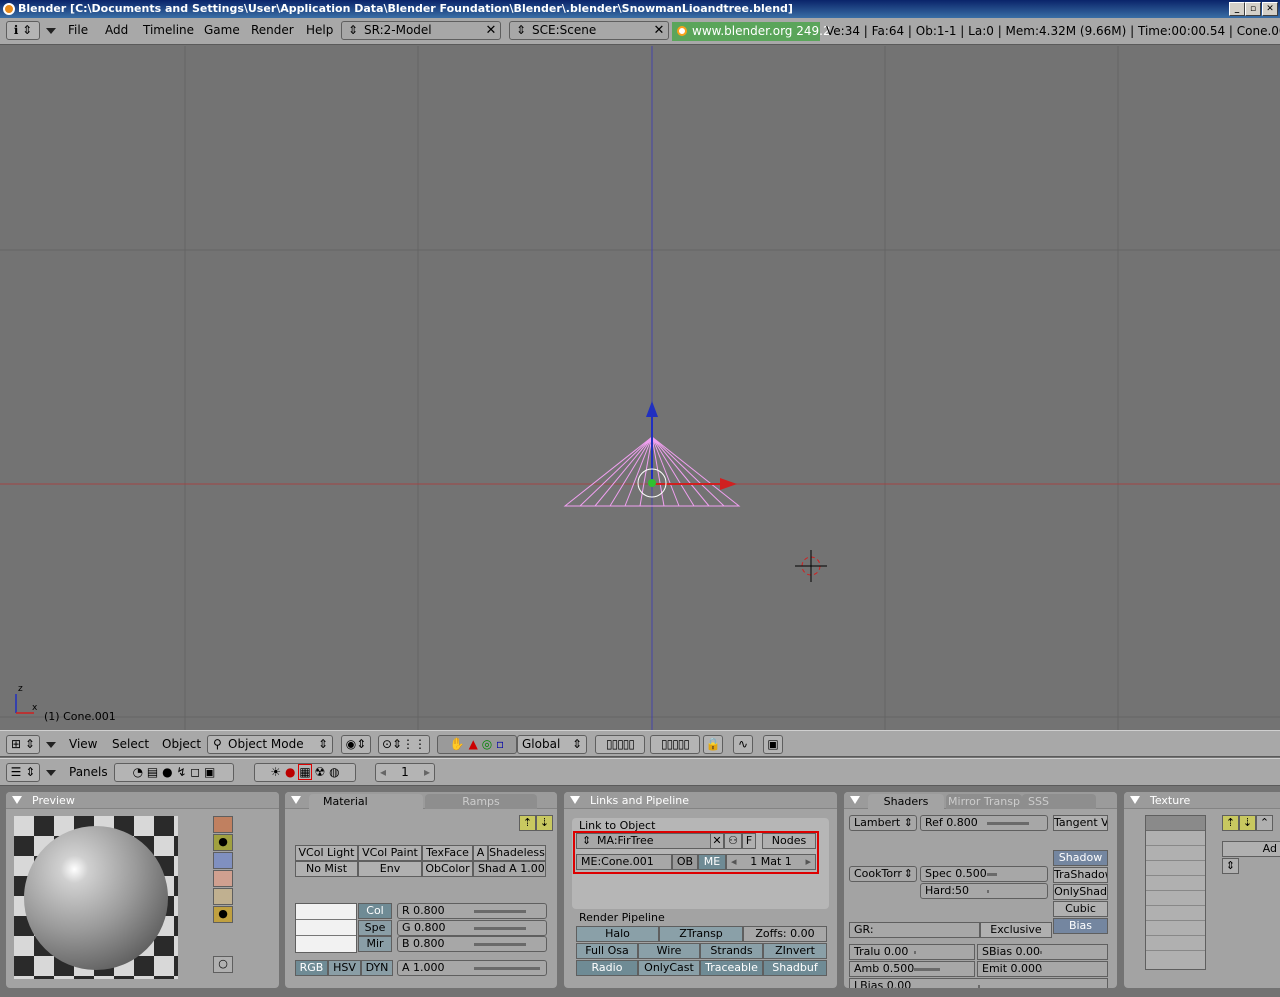 This screenshot has width=1280, height=997. I want to click on tab-material: Material, so click(366, 801).